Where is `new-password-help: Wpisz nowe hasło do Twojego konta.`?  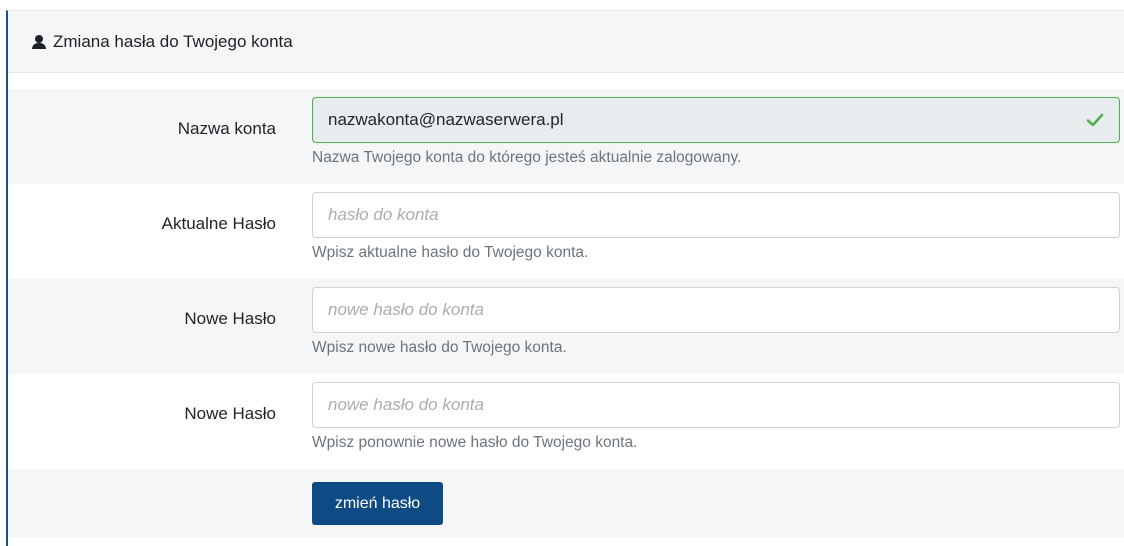 new-password-help: Wpisz nowe hasło do Twojego konta. is located at coordinates (439, 347).